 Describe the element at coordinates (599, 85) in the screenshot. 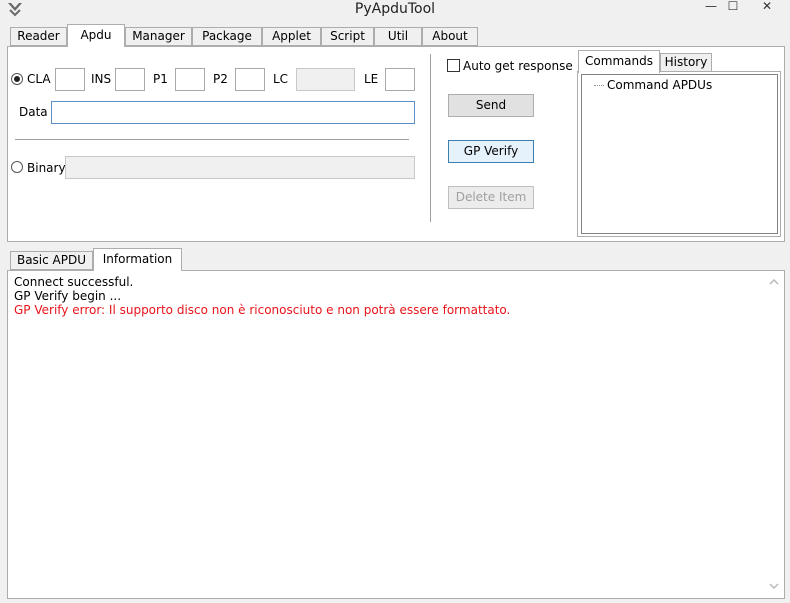

I see `tree-connector` at that location.